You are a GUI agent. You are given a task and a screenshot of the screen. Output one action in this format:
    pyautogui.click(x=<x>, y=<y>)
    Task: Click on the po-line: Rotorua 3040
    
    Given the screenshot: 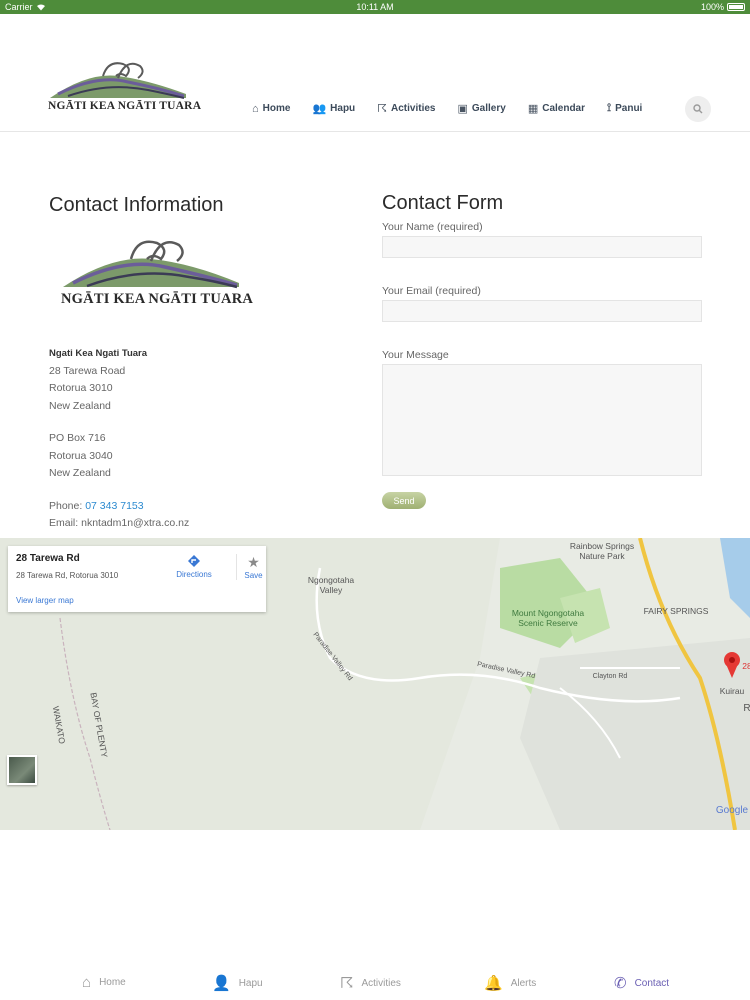 What is the action you would take?
    pyautogui.click(x=81, y=455)
    